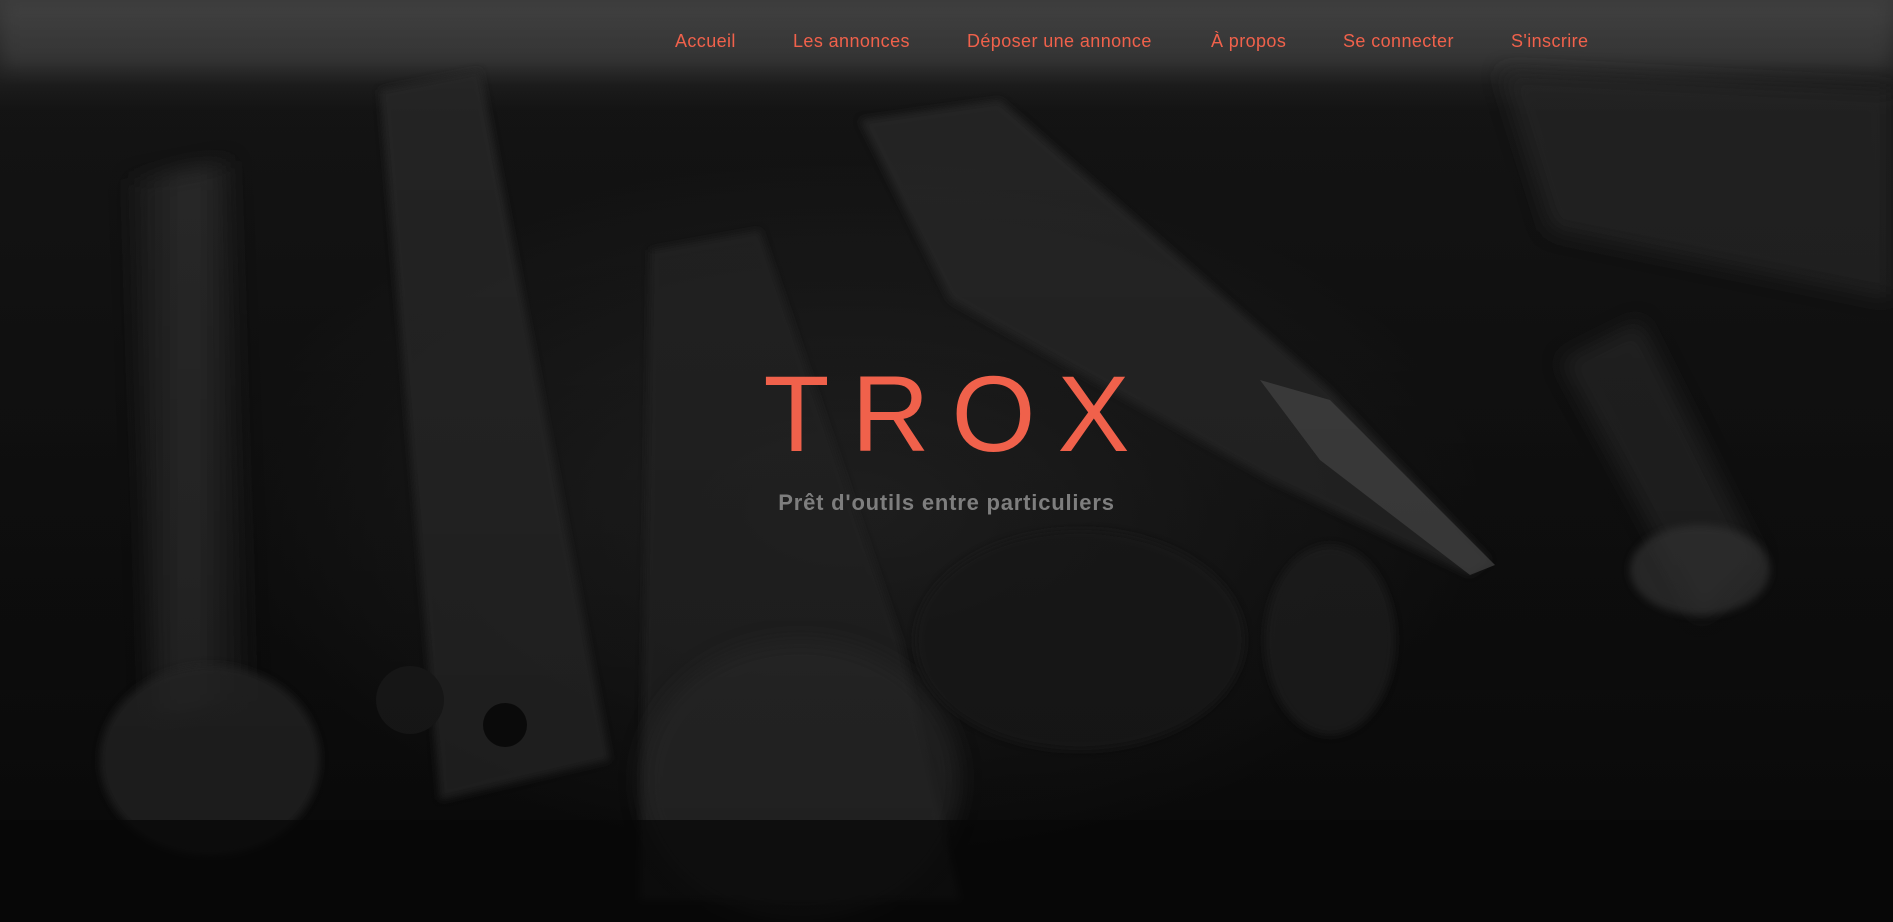 The width and height of the screenshot is (1893, 922). What do you see at coordinates (1059, 41) in the screenshot?
I see `nav-link-deposer-annonce: Déposer une annonce` at bounding box center [1059, 41].